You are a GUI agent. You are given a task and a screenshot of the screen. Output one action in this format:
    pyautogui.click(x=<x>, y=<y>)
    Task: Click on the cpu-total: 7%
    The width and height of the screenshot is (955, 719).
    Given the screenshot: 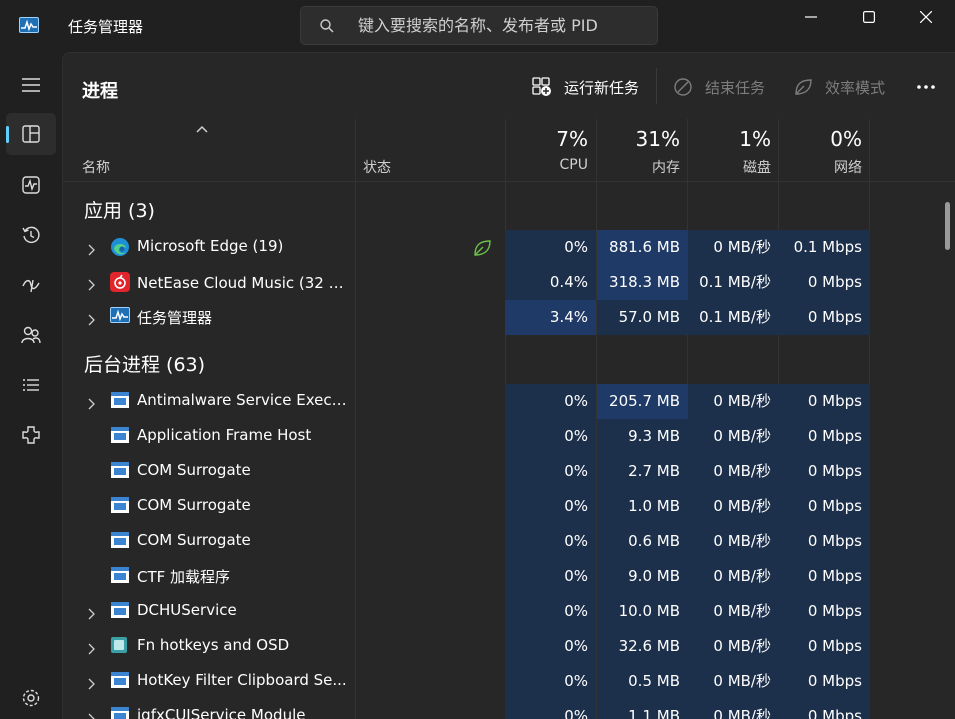 What is the action you would take?
    pyautogui.click(x=572, y=139)
    